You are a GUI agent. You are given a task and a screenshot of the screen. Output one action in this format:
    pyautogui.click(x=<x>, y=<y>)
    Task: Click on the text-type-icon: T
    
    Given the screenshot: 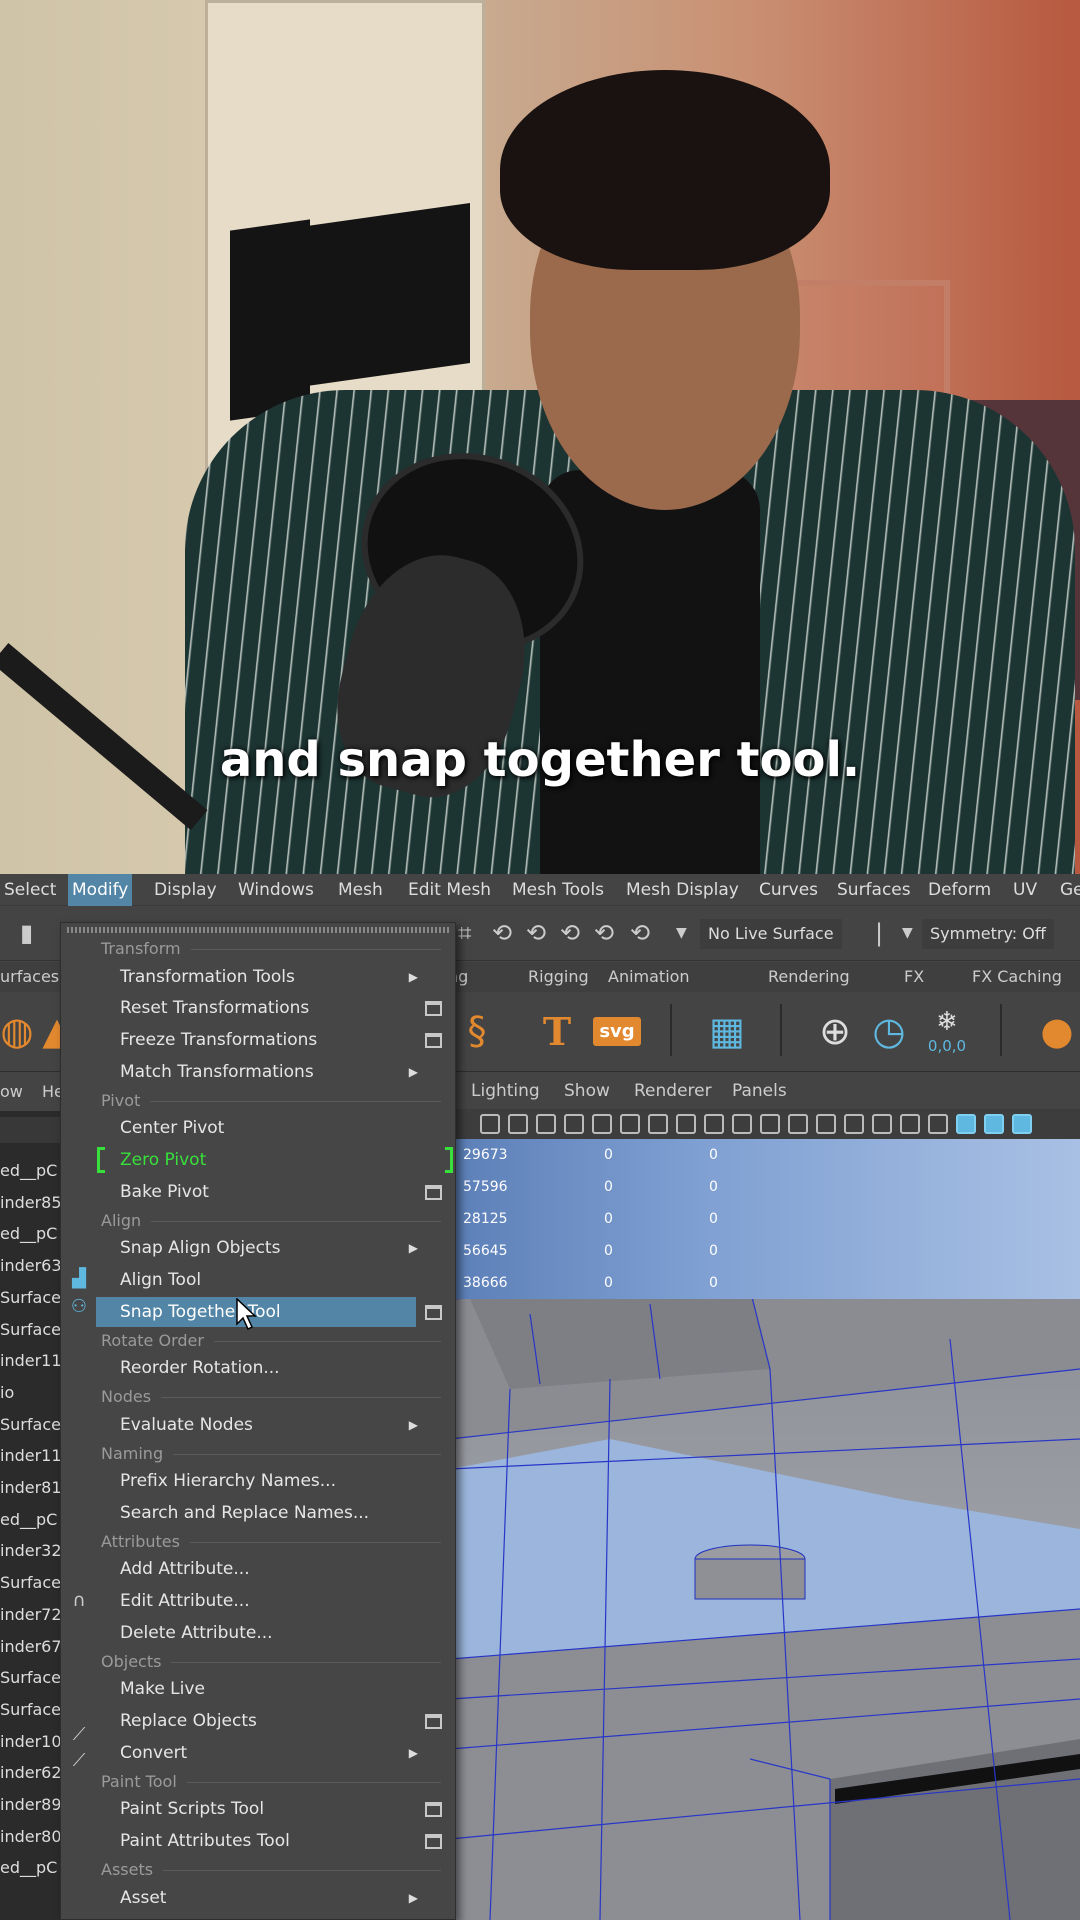 What is the action you would take?
    pyautogui.click(x=557, y=1031)
    